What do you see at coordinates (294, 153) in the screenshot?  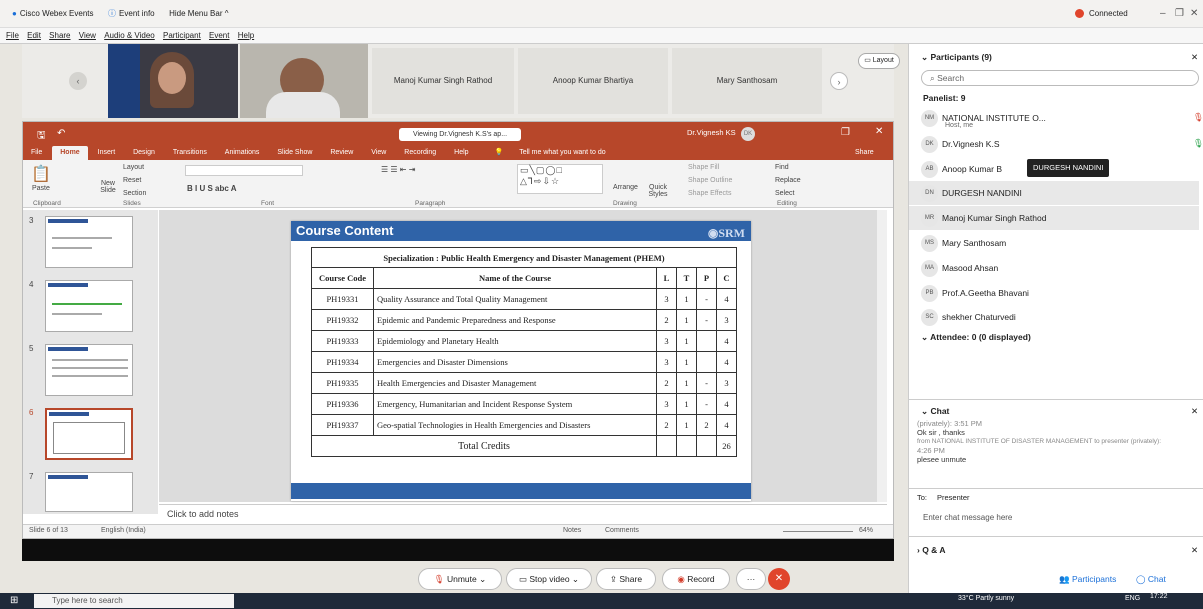 I see `tab-slide-show: Slide Show` at bounding box center [294, 153].